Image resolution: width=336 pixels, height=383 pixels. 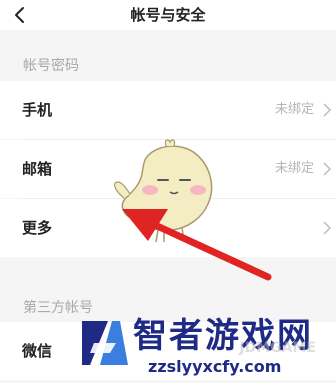 I want to click on top-bar: 帐号与安全, so click(x=168, y=15).